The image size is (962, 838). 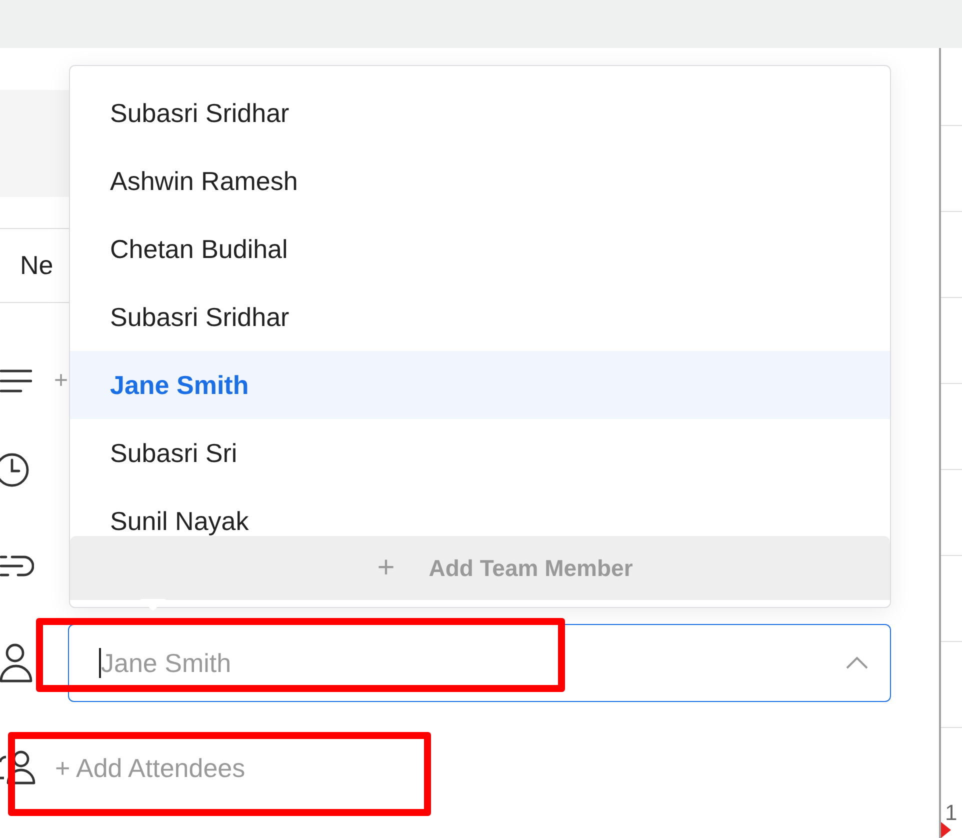 I want to click on text-cursor, so click(x=100, y=663).